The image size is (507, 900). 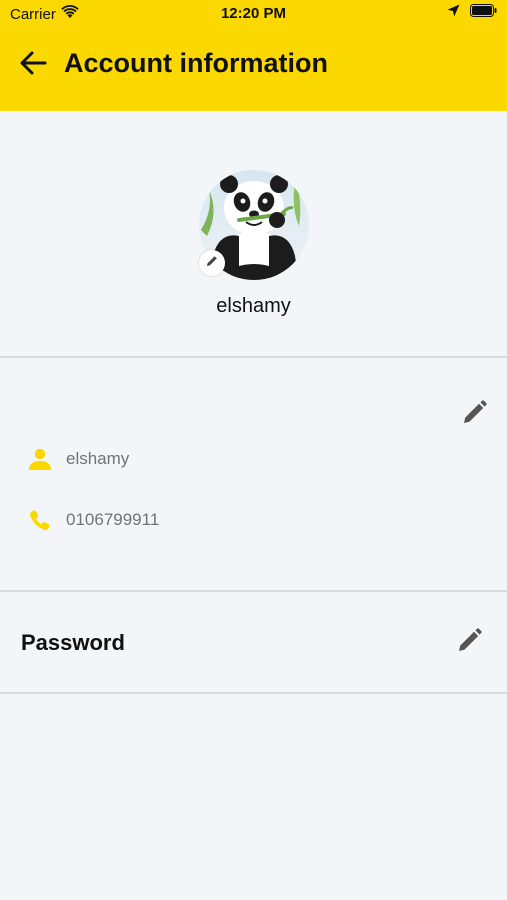 What do you see at coordinates (98, 458) in the screenshot?
I see `username-value: elshamy` at bounding box center [98, 458].